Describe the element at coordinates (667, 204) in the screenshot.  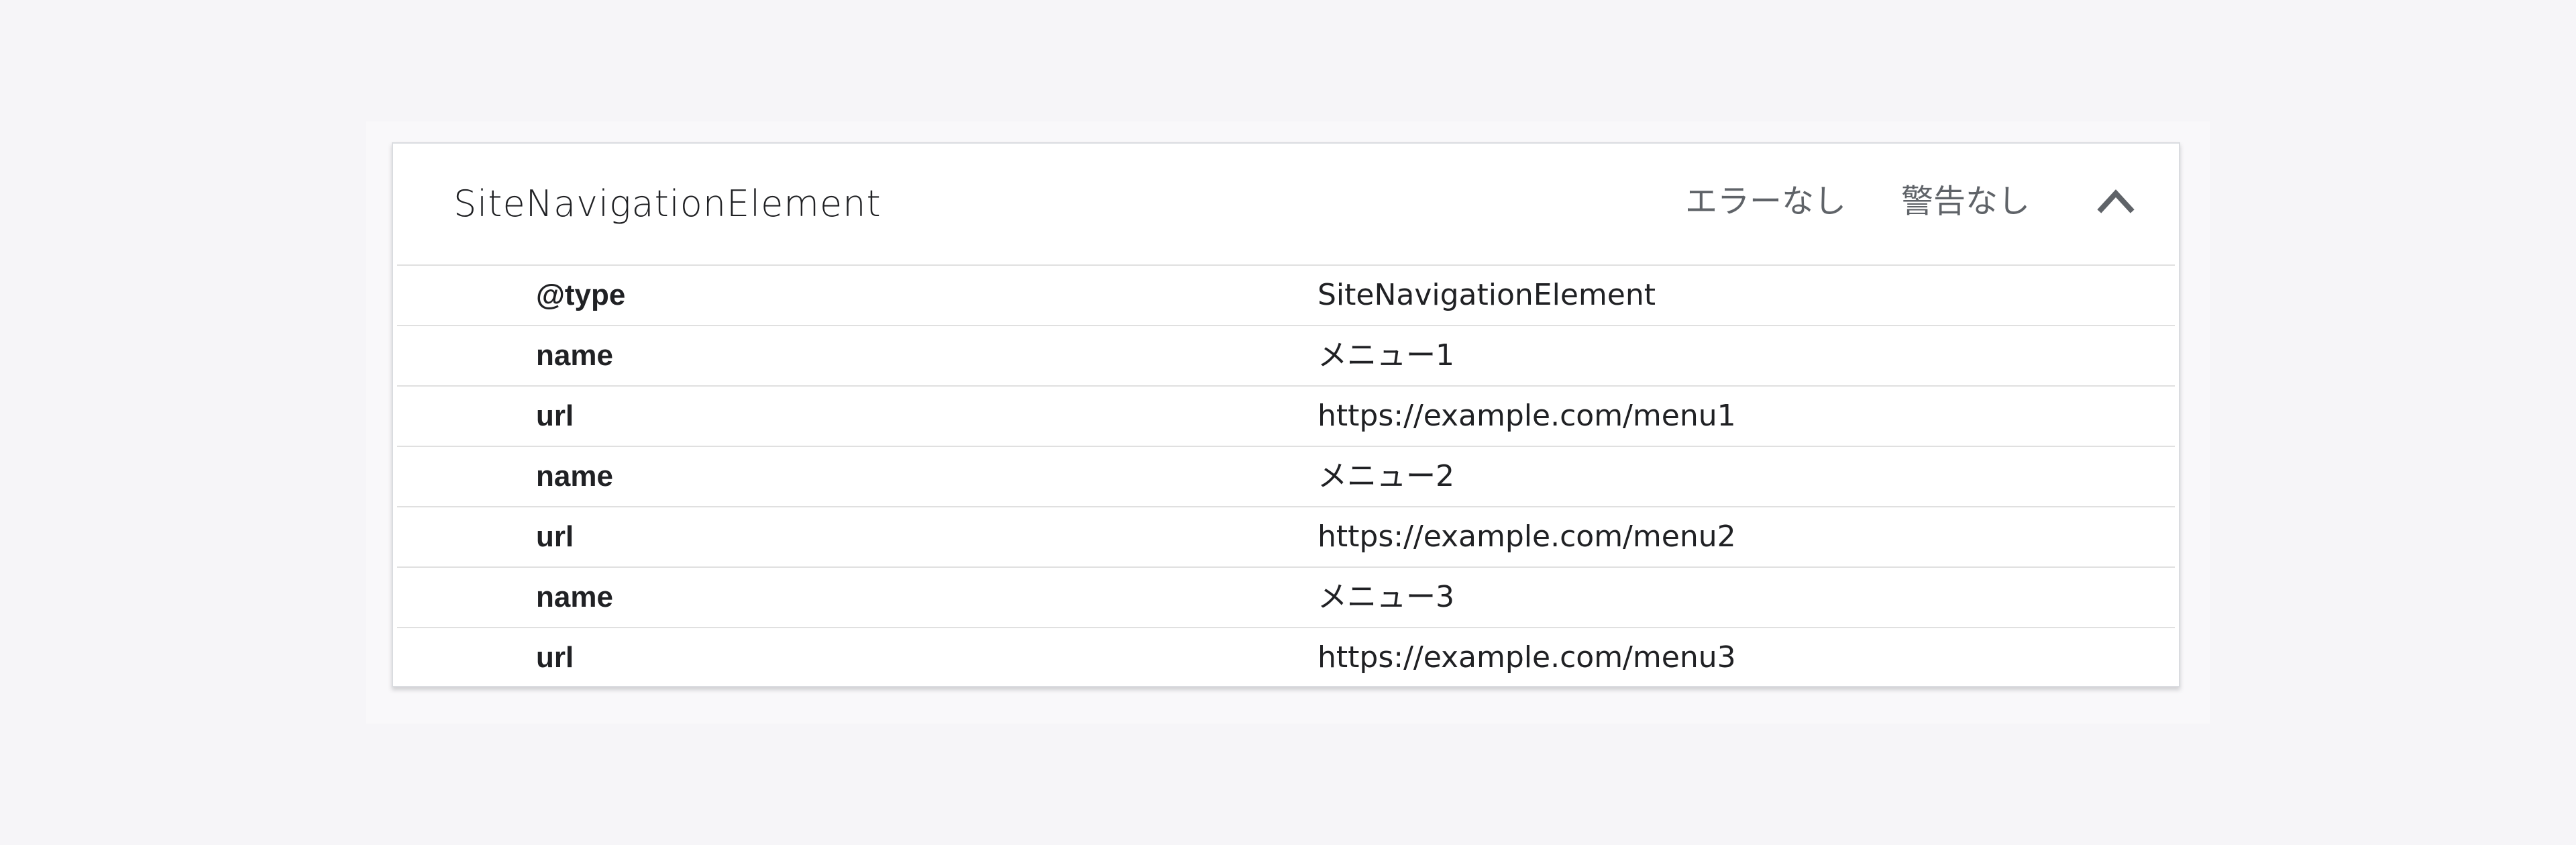
I see `card-title: SiteNavigationElement` at that location.